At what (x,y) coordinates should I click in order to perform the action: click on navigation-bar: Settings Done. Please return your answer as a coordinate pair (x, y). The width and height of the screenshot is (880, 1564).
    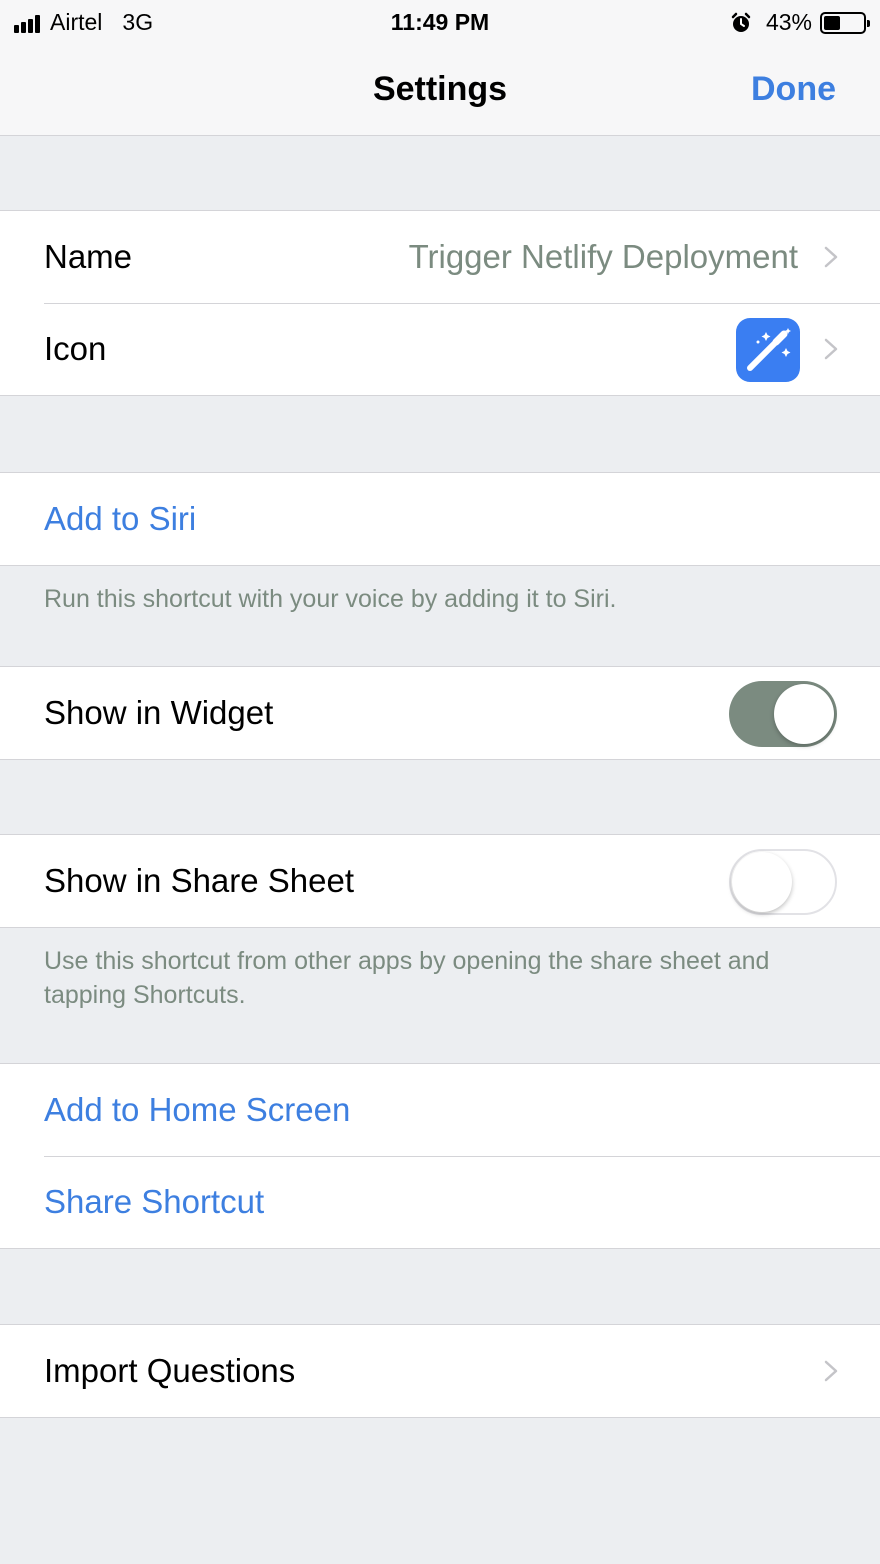
    Looking at the image, I should click on (440, 90).